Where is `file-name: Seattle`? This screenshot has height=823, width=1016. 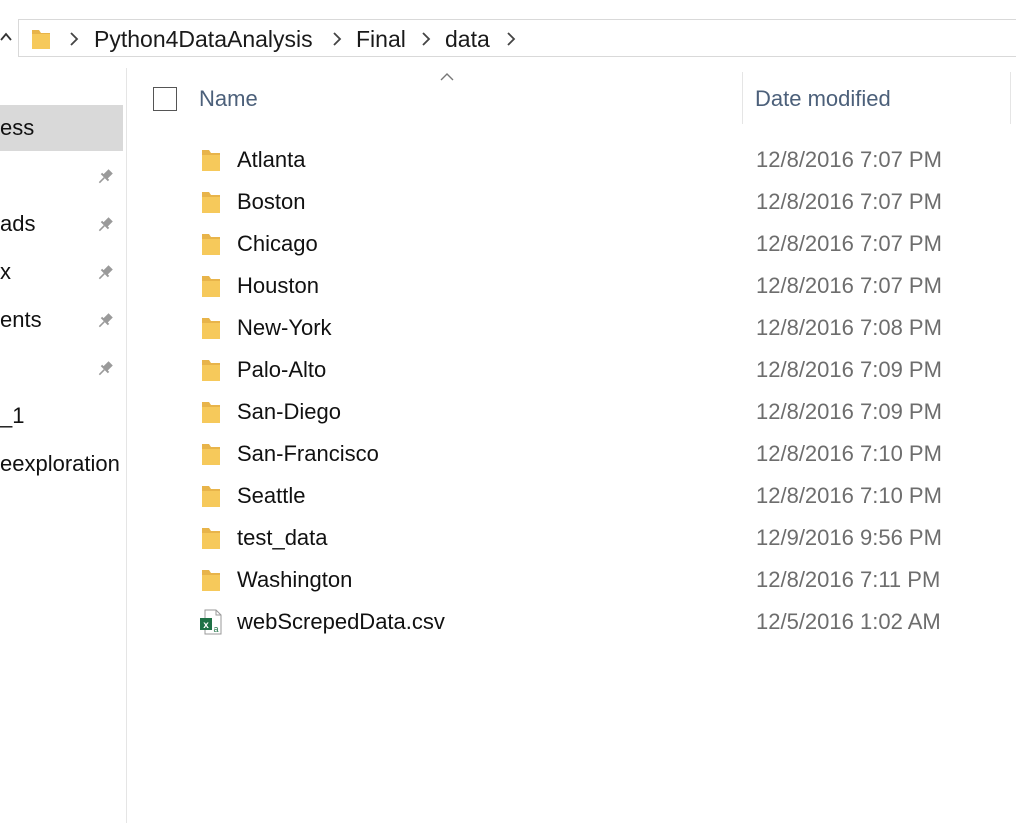 file-name: Seattle is located at coordinates (271, 495).